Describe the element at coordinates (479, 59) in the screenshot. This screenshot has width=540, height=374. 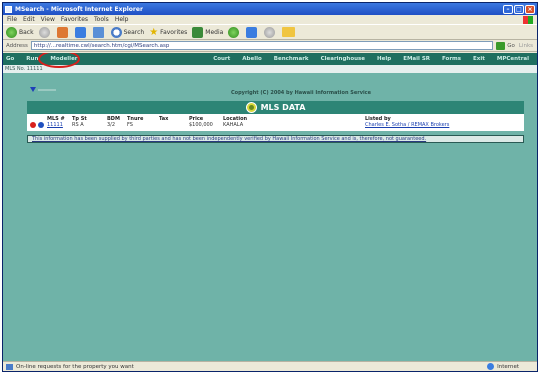
I see `nav-exit: Exit` at that location.